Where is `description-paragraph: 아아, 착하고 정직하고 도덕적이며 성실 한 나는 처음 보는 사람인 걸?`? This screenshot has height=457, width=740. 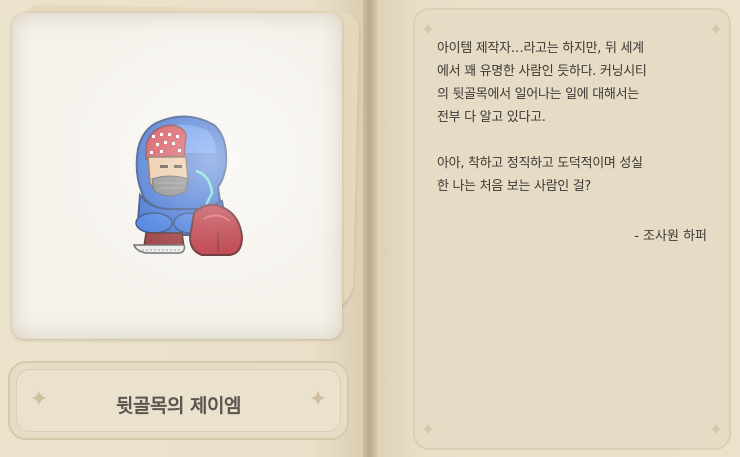
description-paragraph: 아아, 착하고 정직하고 도덕적이며 성실 한 나는 처음 보는 사람인 걸? is located at coordinates (540, 175).